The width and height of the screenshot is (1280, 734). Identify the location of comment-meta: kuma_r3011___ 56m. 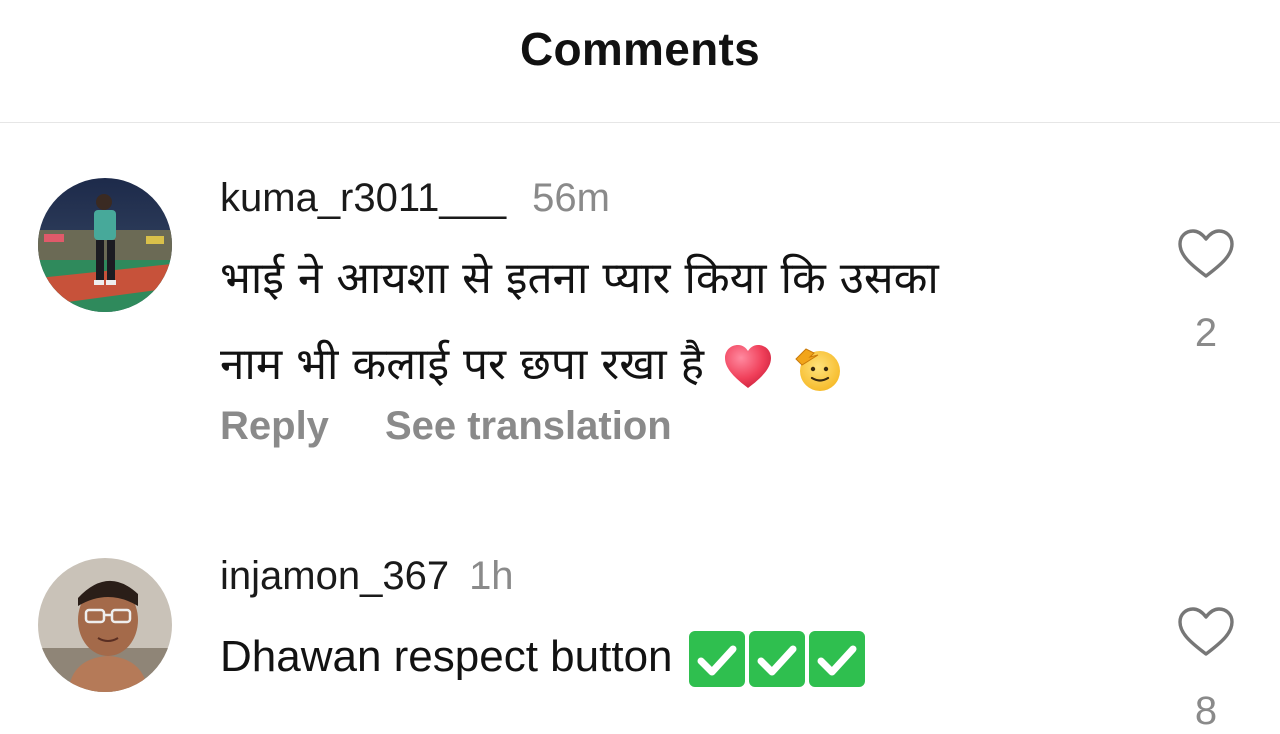
(415, 198).